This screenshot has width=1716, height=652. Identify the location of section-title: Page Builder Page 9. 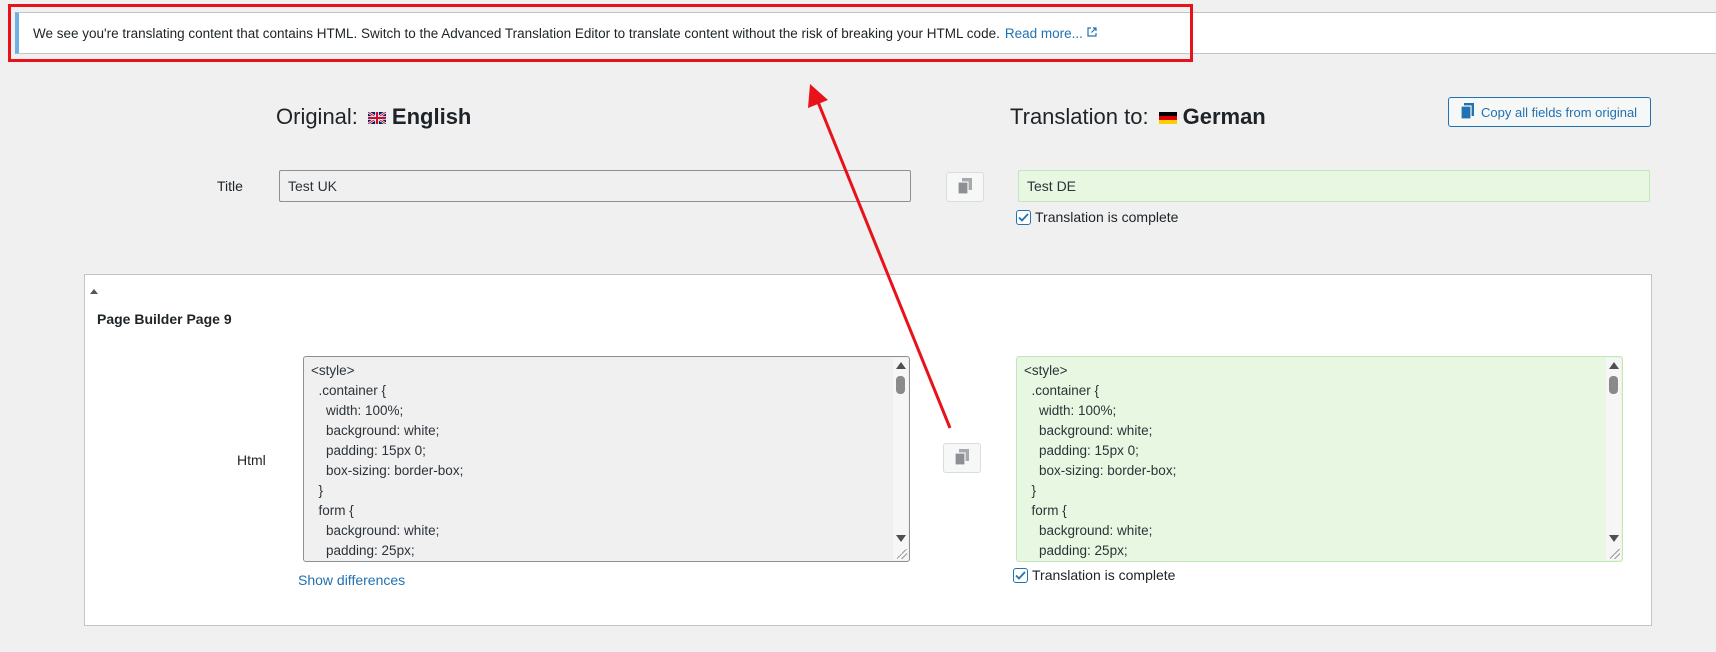
(164, 319).